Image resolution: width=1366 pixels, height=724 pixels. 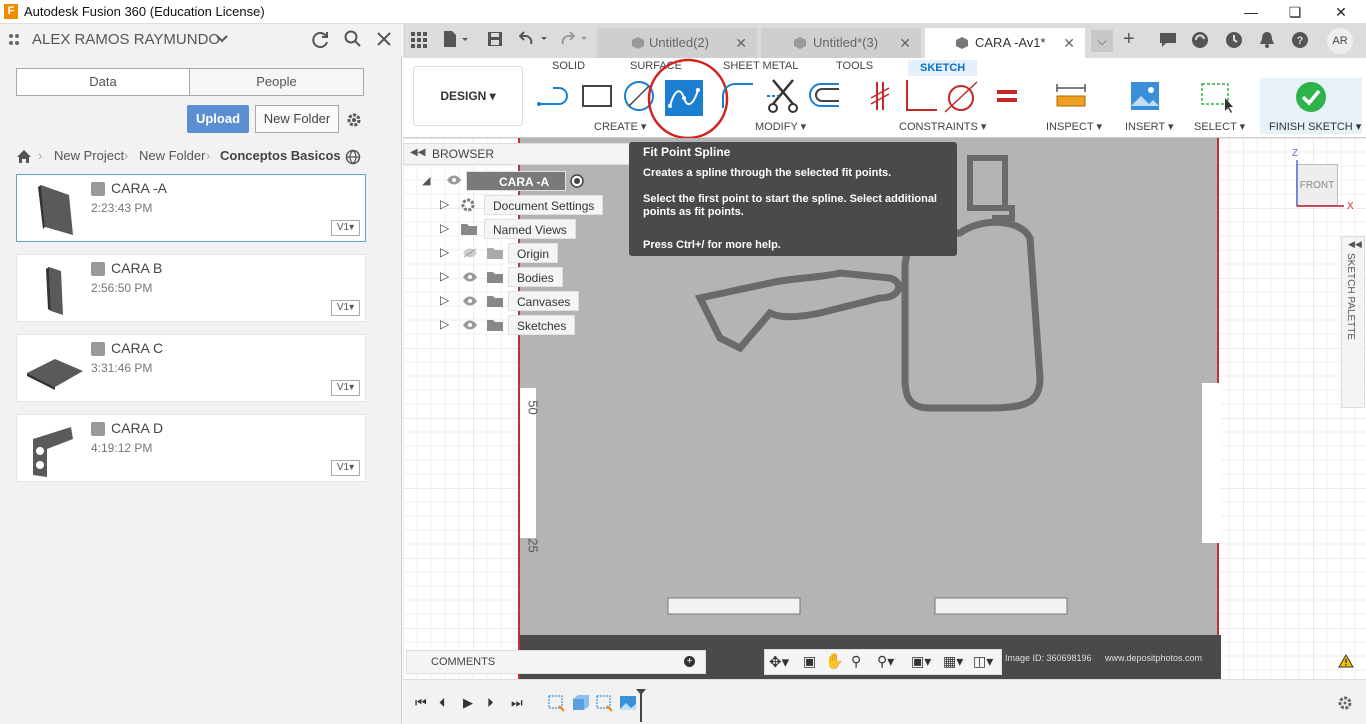 I want to click on gear-icon, so click(x=354, y=120).